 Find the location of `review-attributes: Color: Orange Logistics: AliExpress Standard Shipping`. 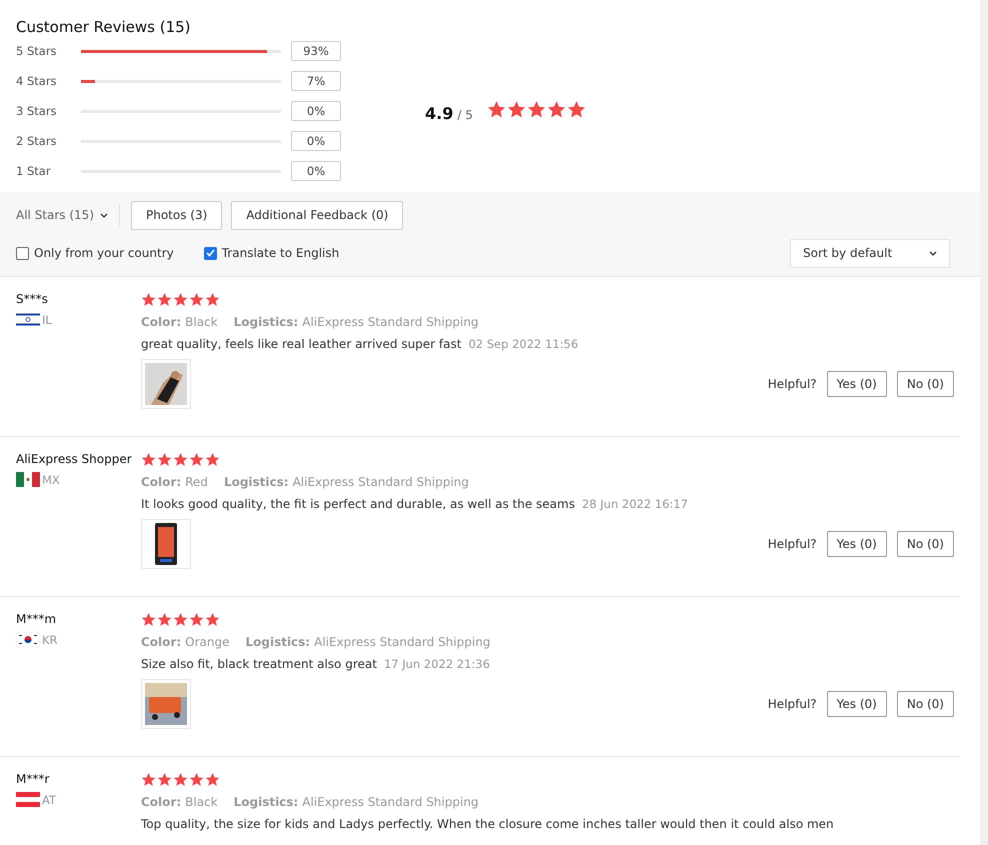

review-attributes: Color: Orange Logistics: AliExpress Standard Shipping is located at coordinates (316, 642).